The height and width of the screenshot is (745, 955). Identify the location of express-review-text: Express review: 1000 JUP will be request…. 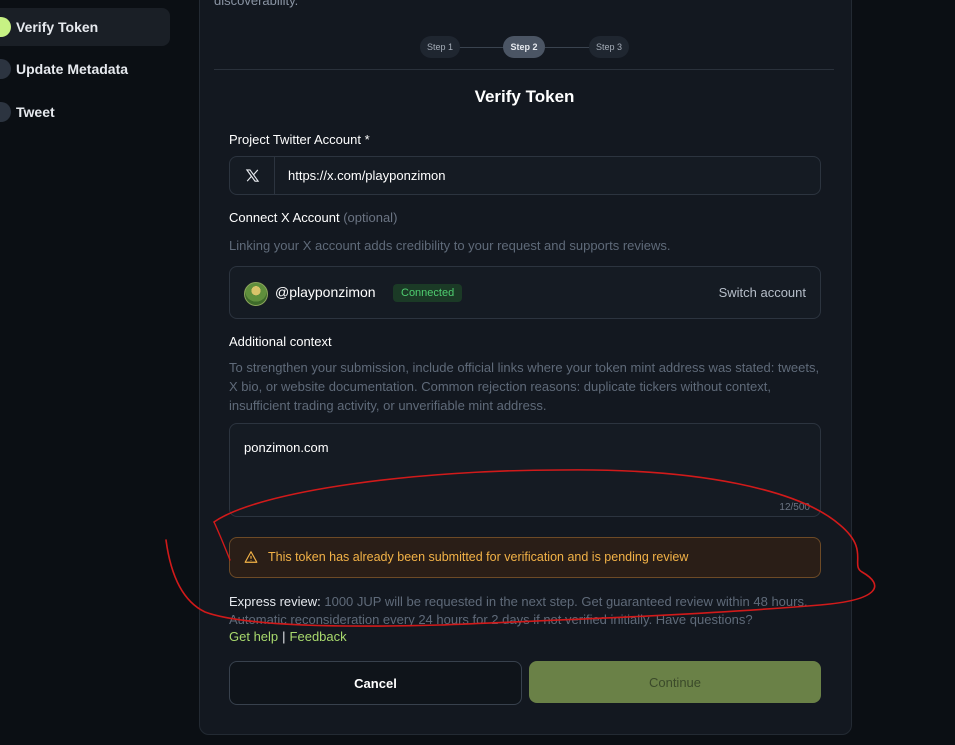
(529, 611).